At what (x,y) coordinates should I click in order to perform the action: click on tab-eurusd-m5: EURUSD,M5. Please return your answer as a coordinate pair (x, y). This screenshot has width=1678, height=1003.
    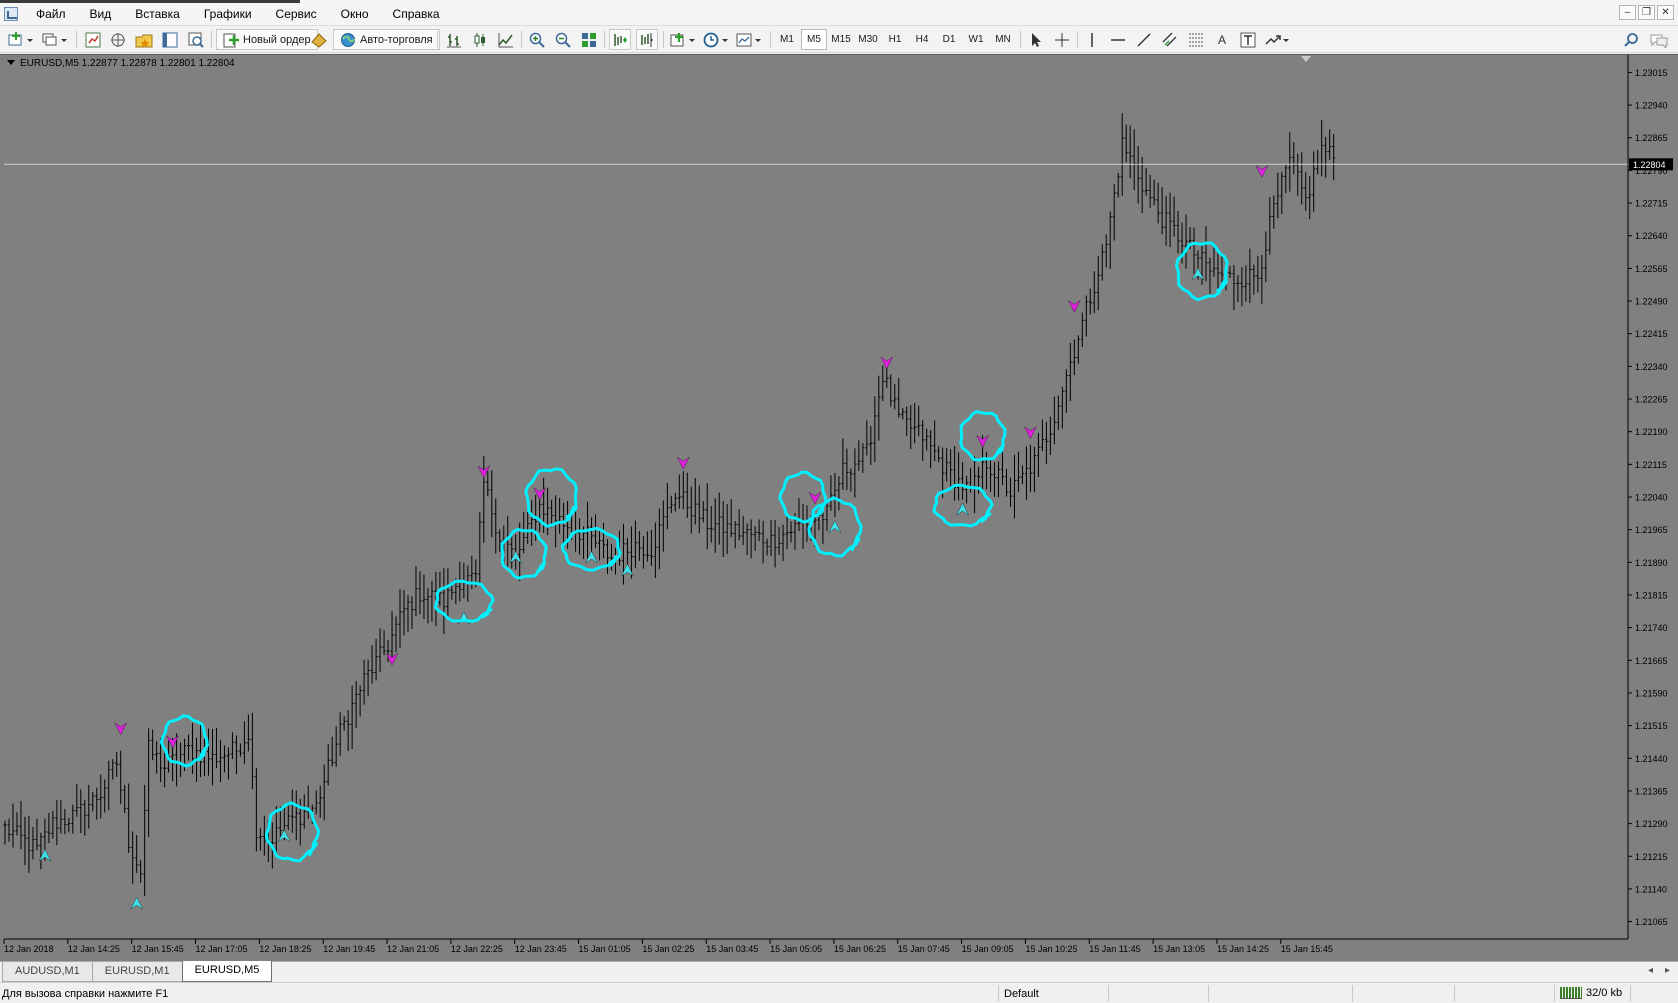
    Looking at the image, I should click on (227, 971).